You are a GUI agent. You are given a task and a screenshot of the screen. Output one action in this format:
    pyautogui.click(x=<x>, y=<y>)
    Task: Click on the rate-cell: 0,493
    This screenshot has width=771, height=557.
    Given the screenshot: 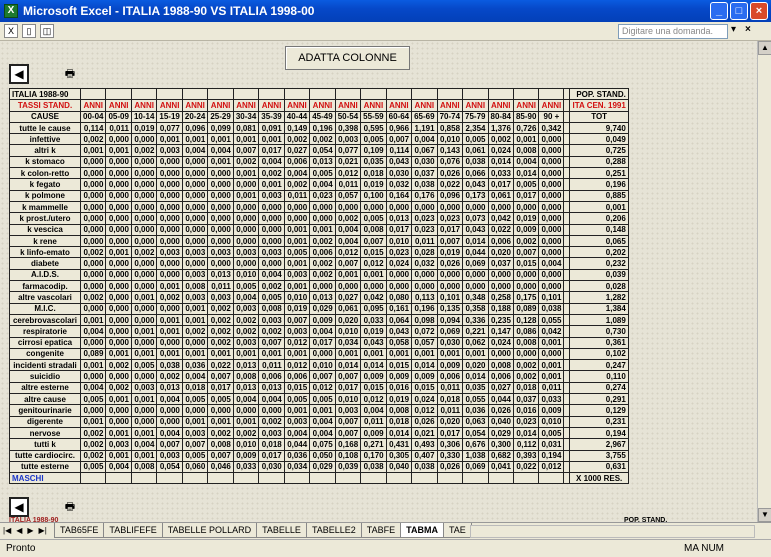 What is the action you would take?
    pyautogui.click(x=424, y=444)
    